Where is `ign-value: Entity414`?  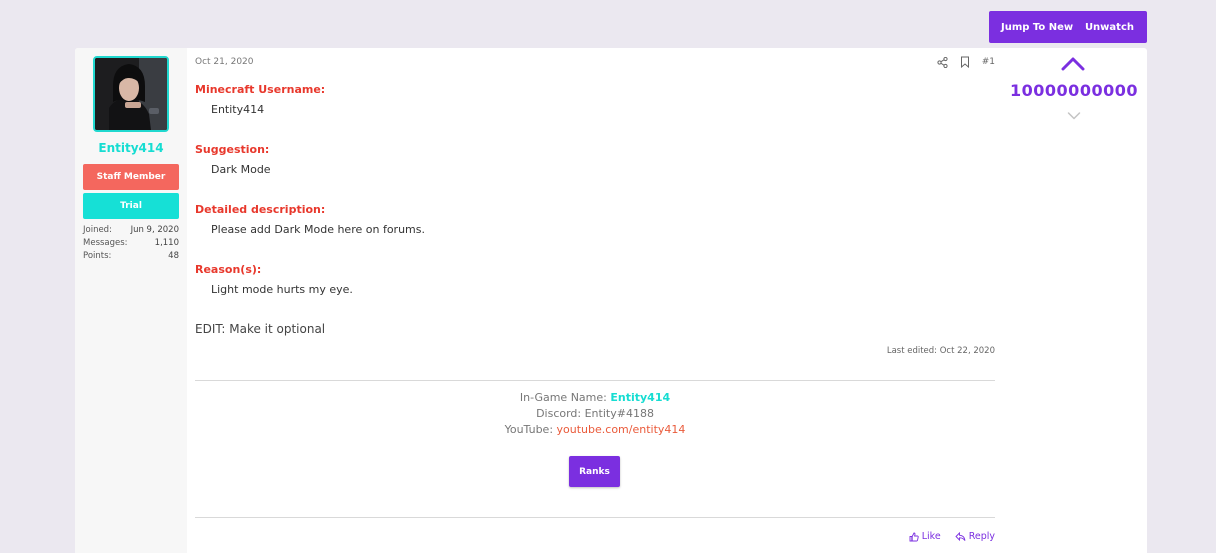 ign-value: Entity414 is located at coordinates (640, 397).